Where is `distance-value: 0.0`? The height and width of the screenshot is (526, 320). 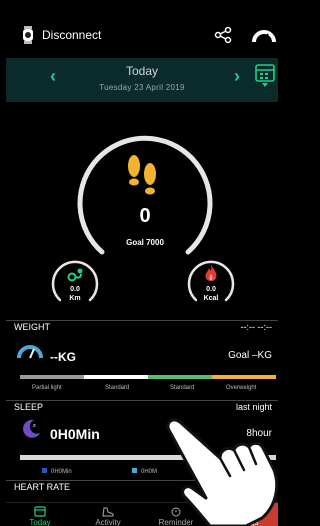 distance-value: 0.0 is located at coordinates (75, 289).